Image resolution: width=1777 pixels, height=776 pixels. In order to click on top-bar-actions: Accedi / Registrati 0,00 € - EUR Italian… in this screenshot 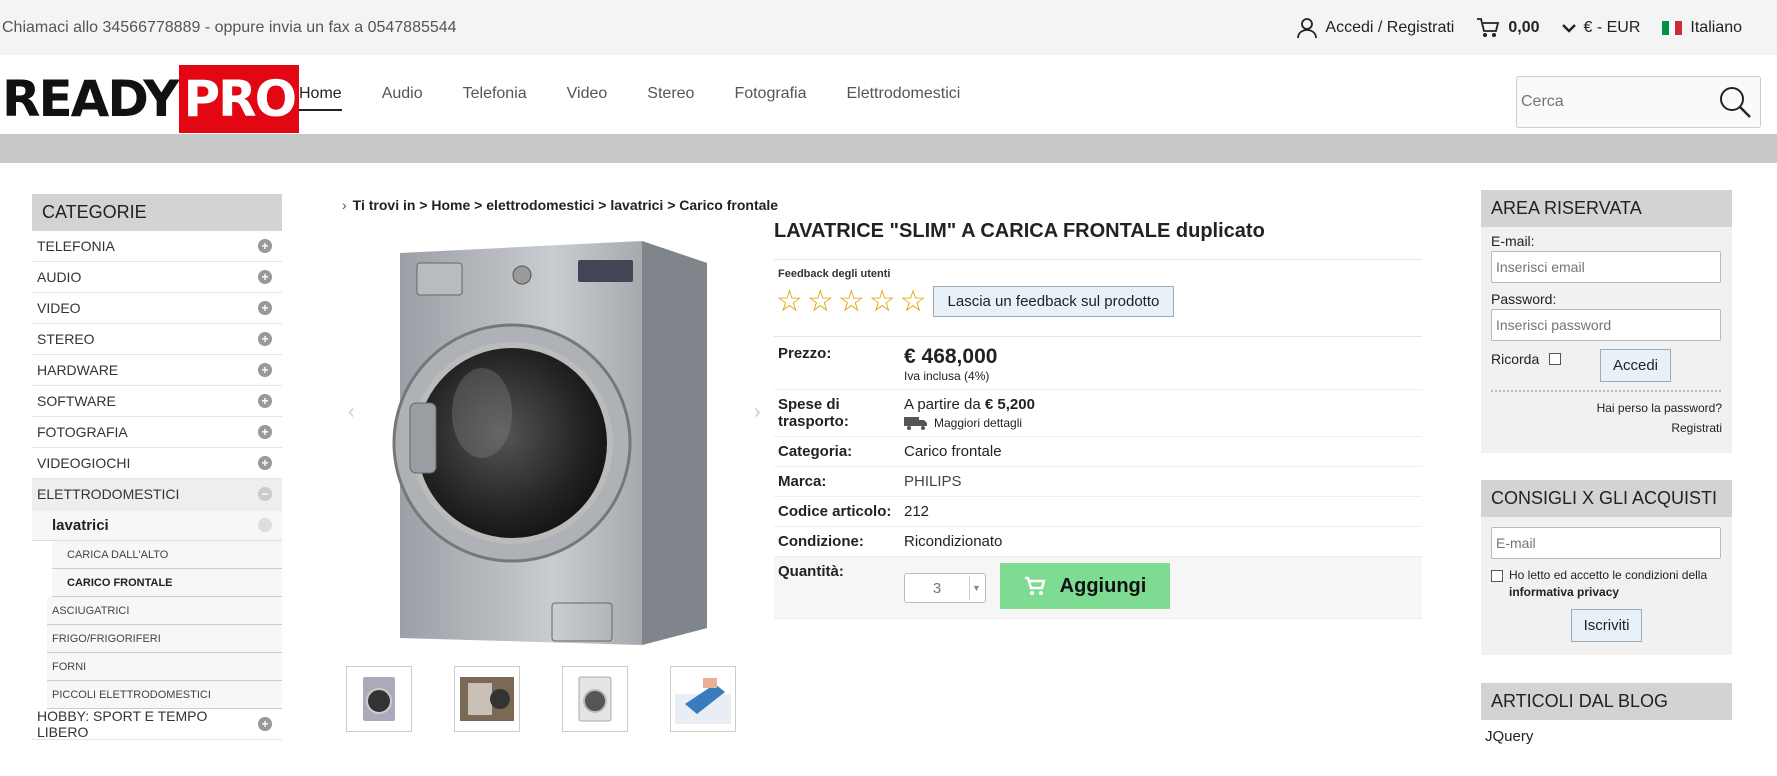, I will do `click(1508, 28)`.